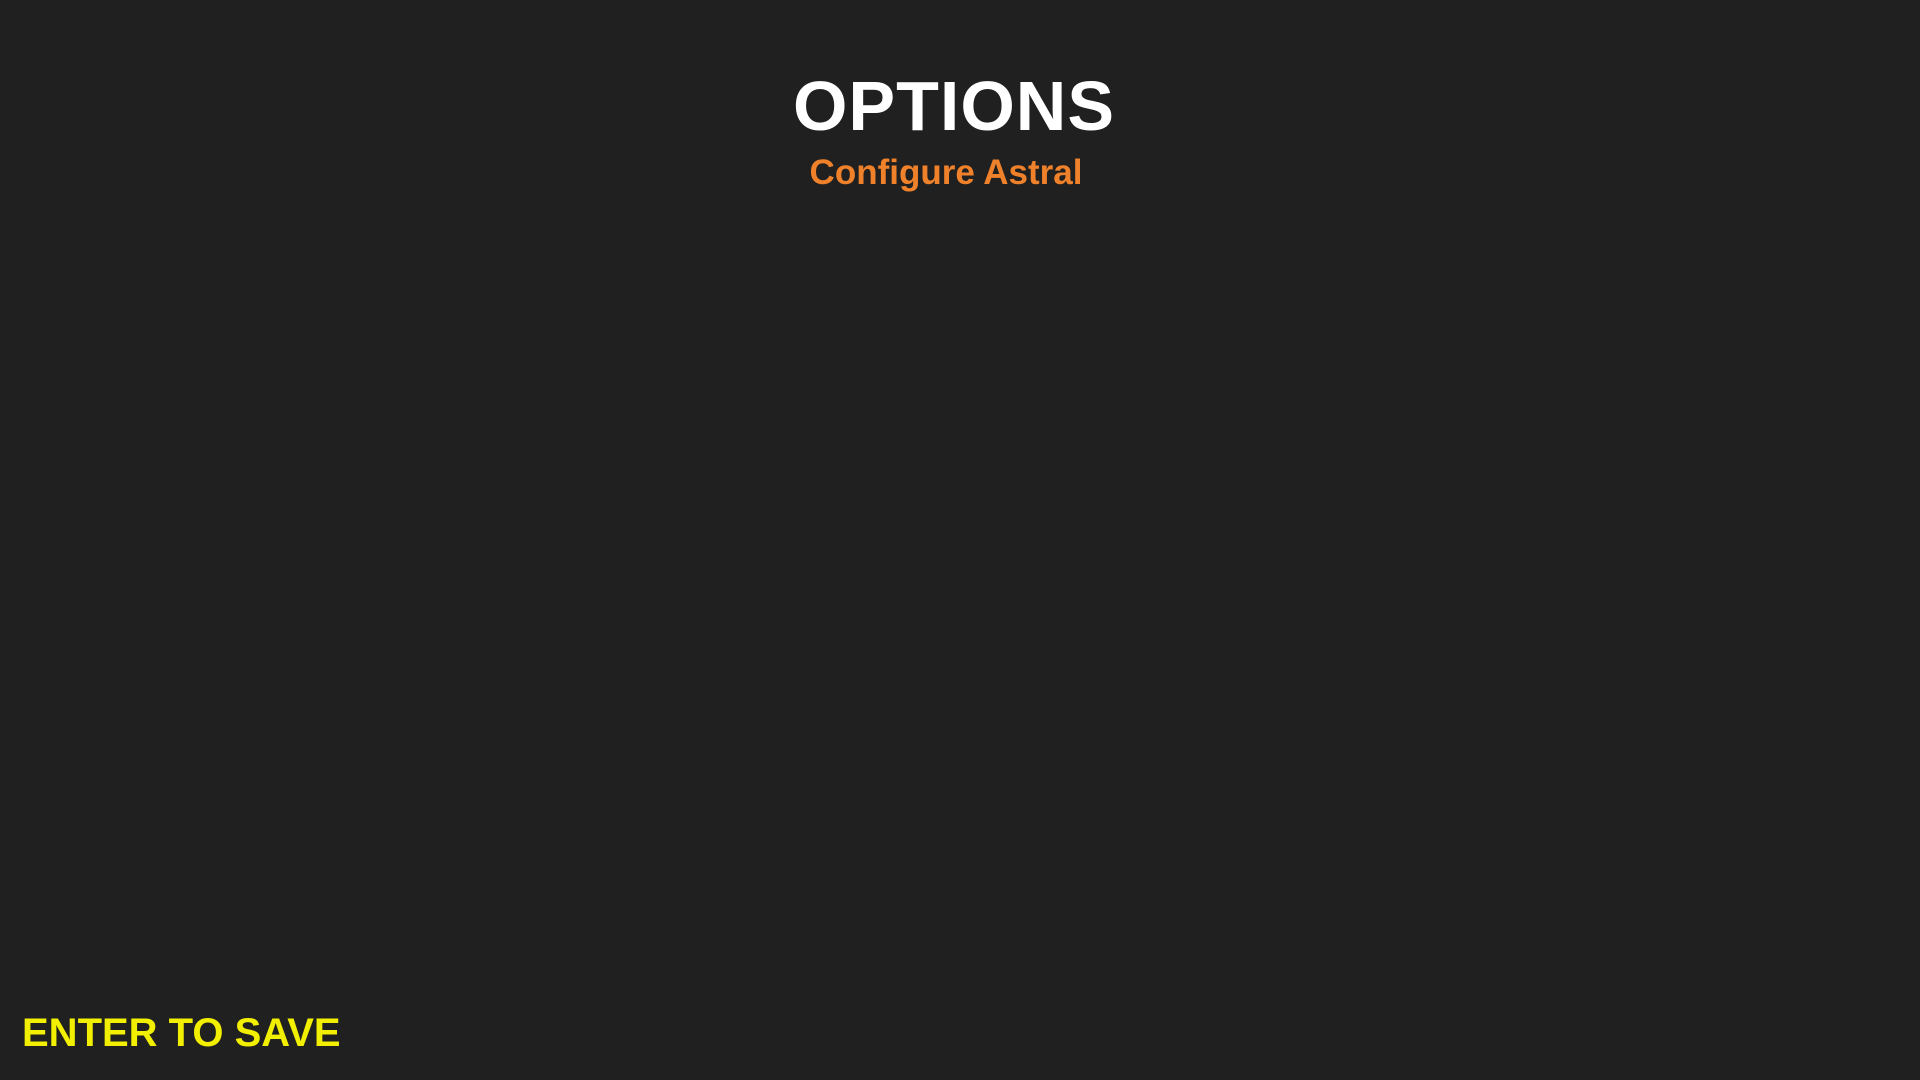 This screenshot has height=1080, width=1920. What do you see at coordinates (954, 106) in the screenshot?
I see `page-title: OPTIONS` at bounding box center [954, 106].